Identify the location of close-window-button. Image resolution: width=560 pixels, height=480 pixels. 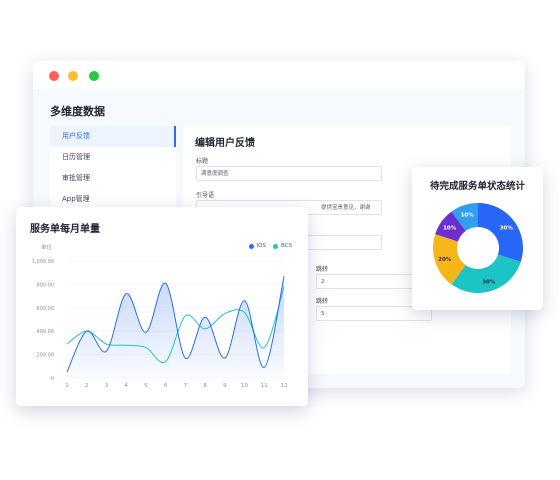
(54, 76).